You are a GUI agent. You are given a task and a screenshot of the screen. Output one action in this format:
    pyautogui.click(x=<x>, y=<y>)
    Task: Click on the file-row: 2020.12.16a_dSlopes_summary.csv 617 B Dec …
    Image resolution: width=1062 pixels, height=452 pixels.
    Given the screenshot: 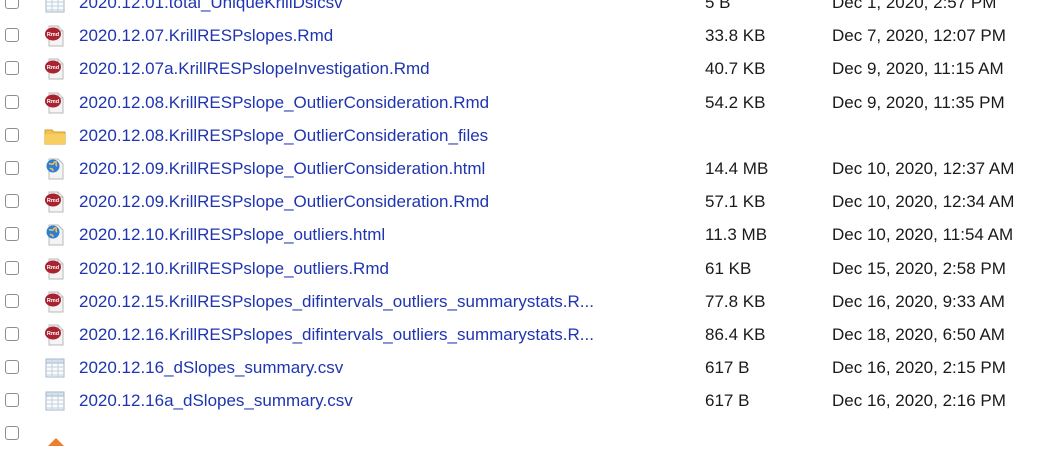 What is the action you would take?
    pyautogui.click(x=531, y=401)
    